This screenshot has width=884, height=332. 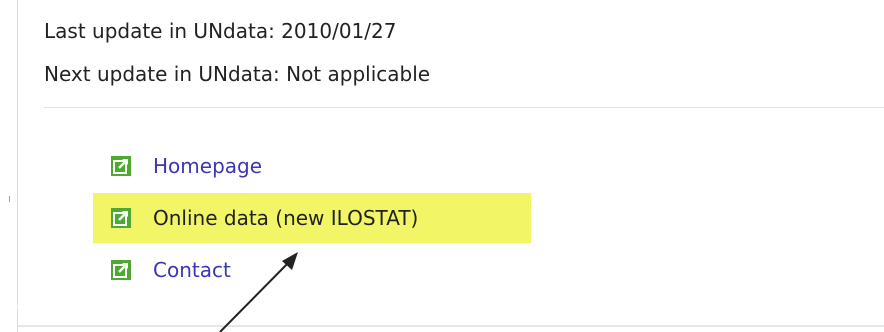 I want to click on homepage-link: Homepage, so click(x=186, y=166).